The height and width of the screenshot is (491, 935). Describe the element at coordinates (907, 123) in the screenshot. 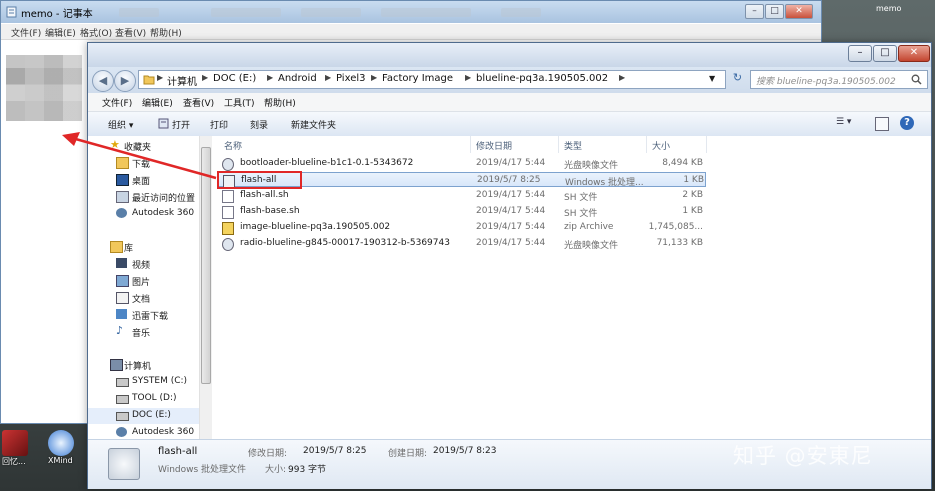

I see `help-icon: ?` at that location.